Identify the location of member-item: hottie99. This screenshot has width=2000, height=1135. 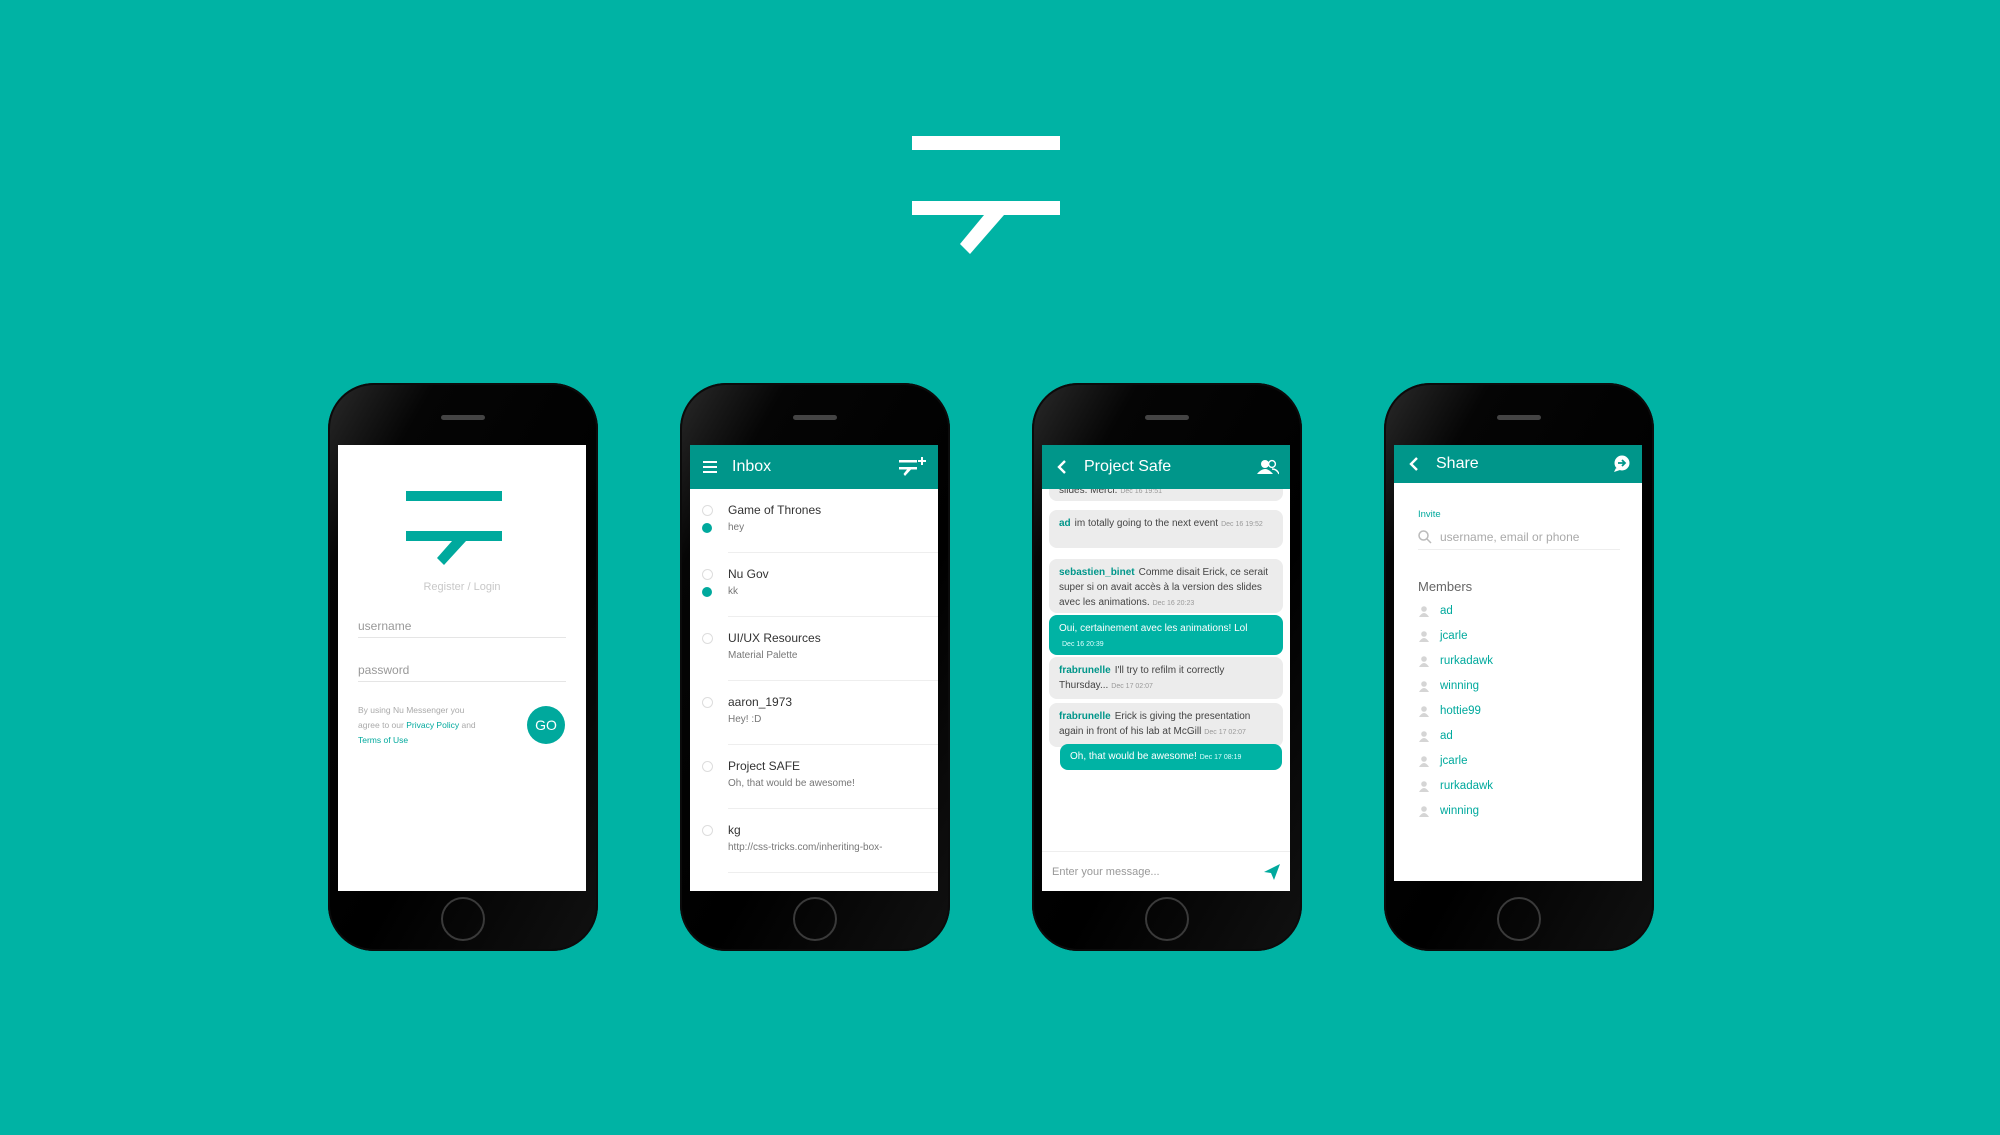
(1449, 711).